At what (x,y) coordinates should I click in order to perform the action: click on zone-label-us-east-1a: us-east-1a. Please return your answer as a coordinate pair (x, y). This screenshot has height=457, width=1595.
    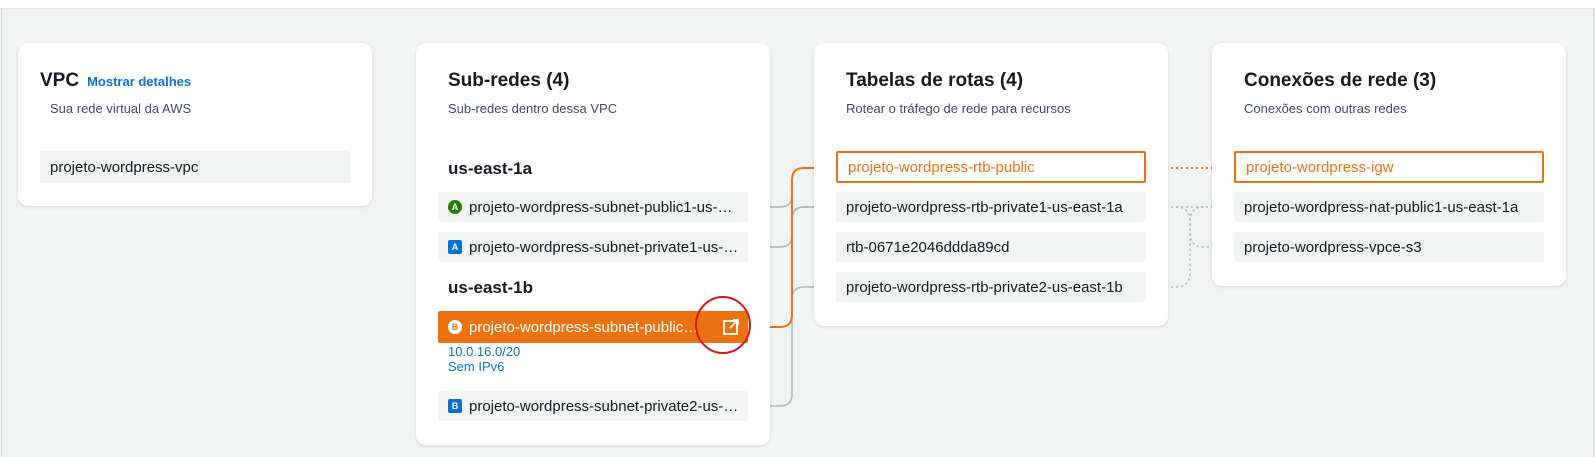
    Looking at the image, I should click on (490, 168).